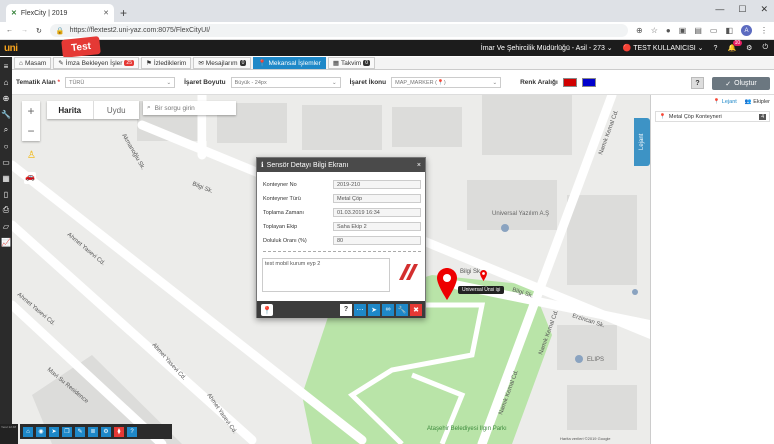 The height and width of the screenshot is (444, 774). What do you see at coordinates (346, 309) in the screenshot?
I see `help-button: ?` at bounding box center [346, 309].